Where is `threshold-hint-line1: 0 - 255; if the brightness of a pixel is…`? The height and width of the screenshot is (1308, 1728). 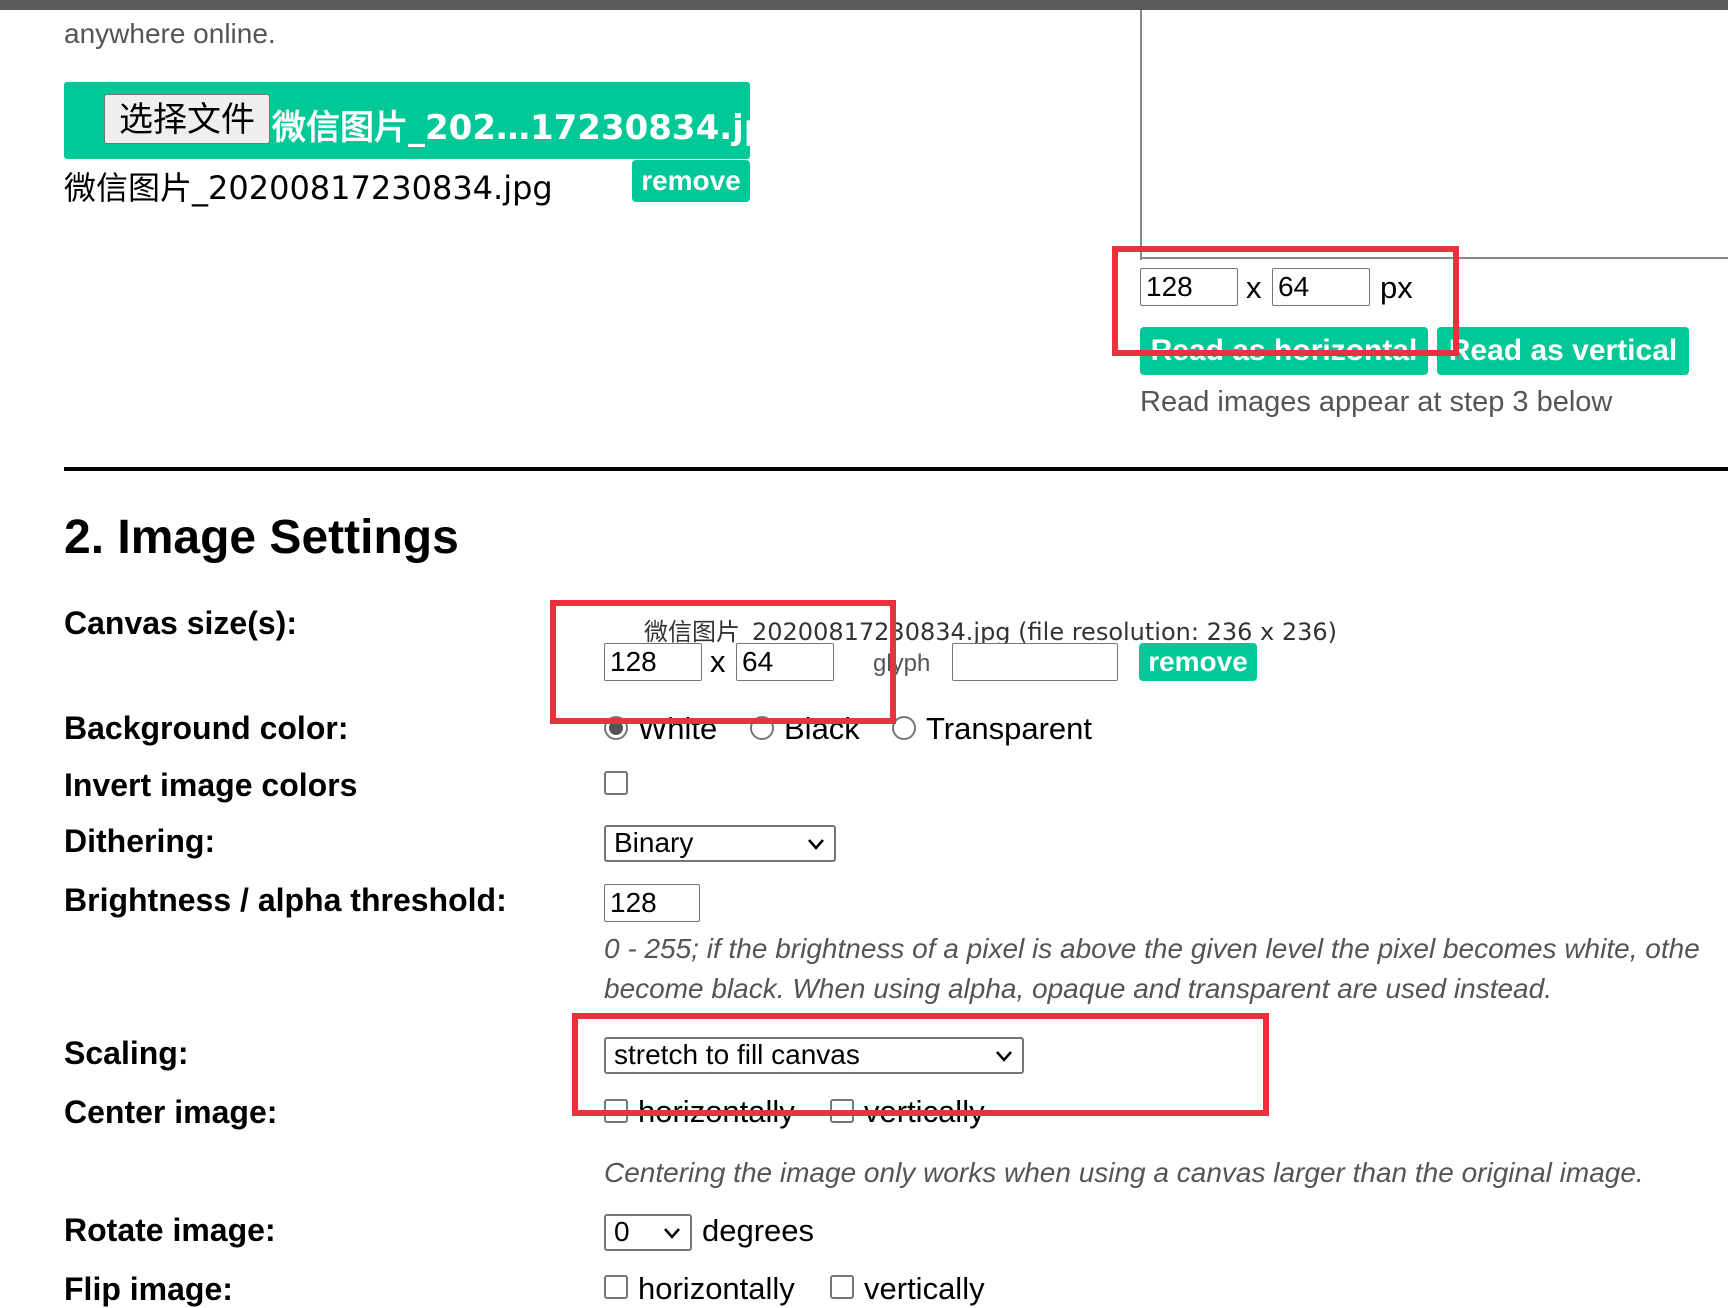
threshold-hint-line1: 0 - 255; if the brightness of a pixel is… is located at coordinates (1152, 948).